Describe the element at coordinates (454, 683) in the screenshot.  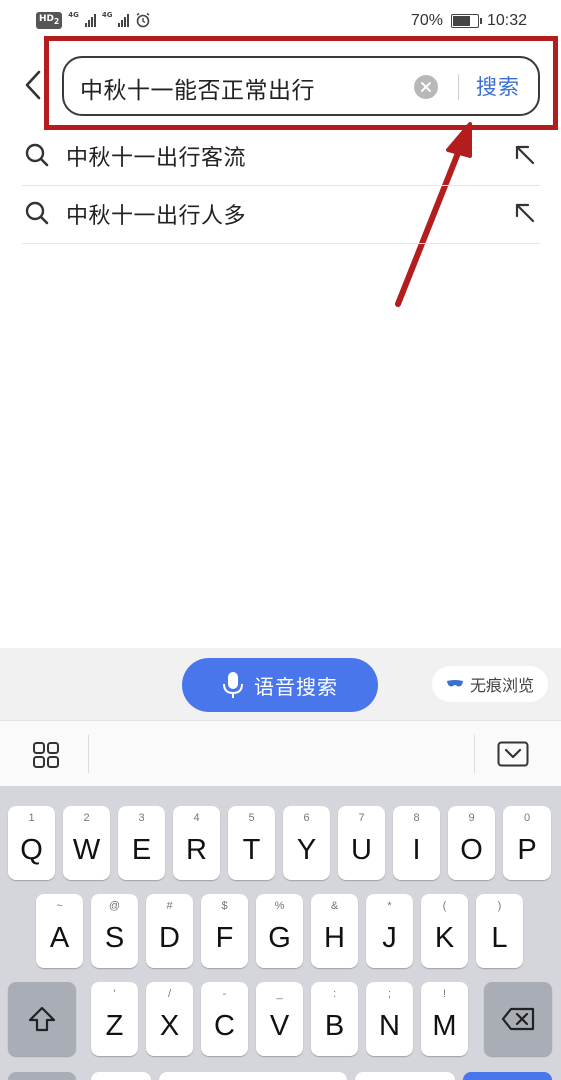
I see `mask-icon` at that location.